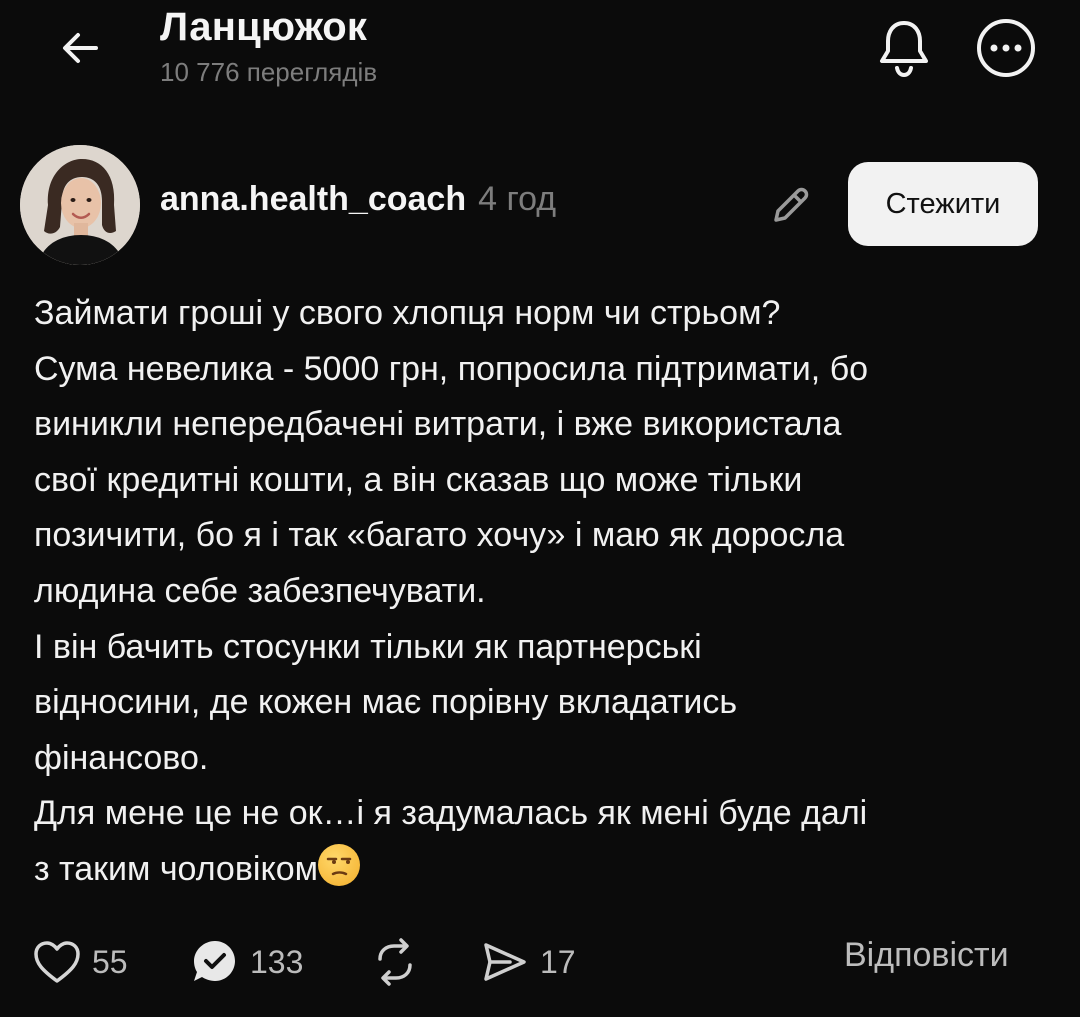 The image size is (1080, 1017). What do you see at coordinates (269, 72) in the screenshot?
I see `views-count: 10 776 переглядів` at bounding box center [269, 72].